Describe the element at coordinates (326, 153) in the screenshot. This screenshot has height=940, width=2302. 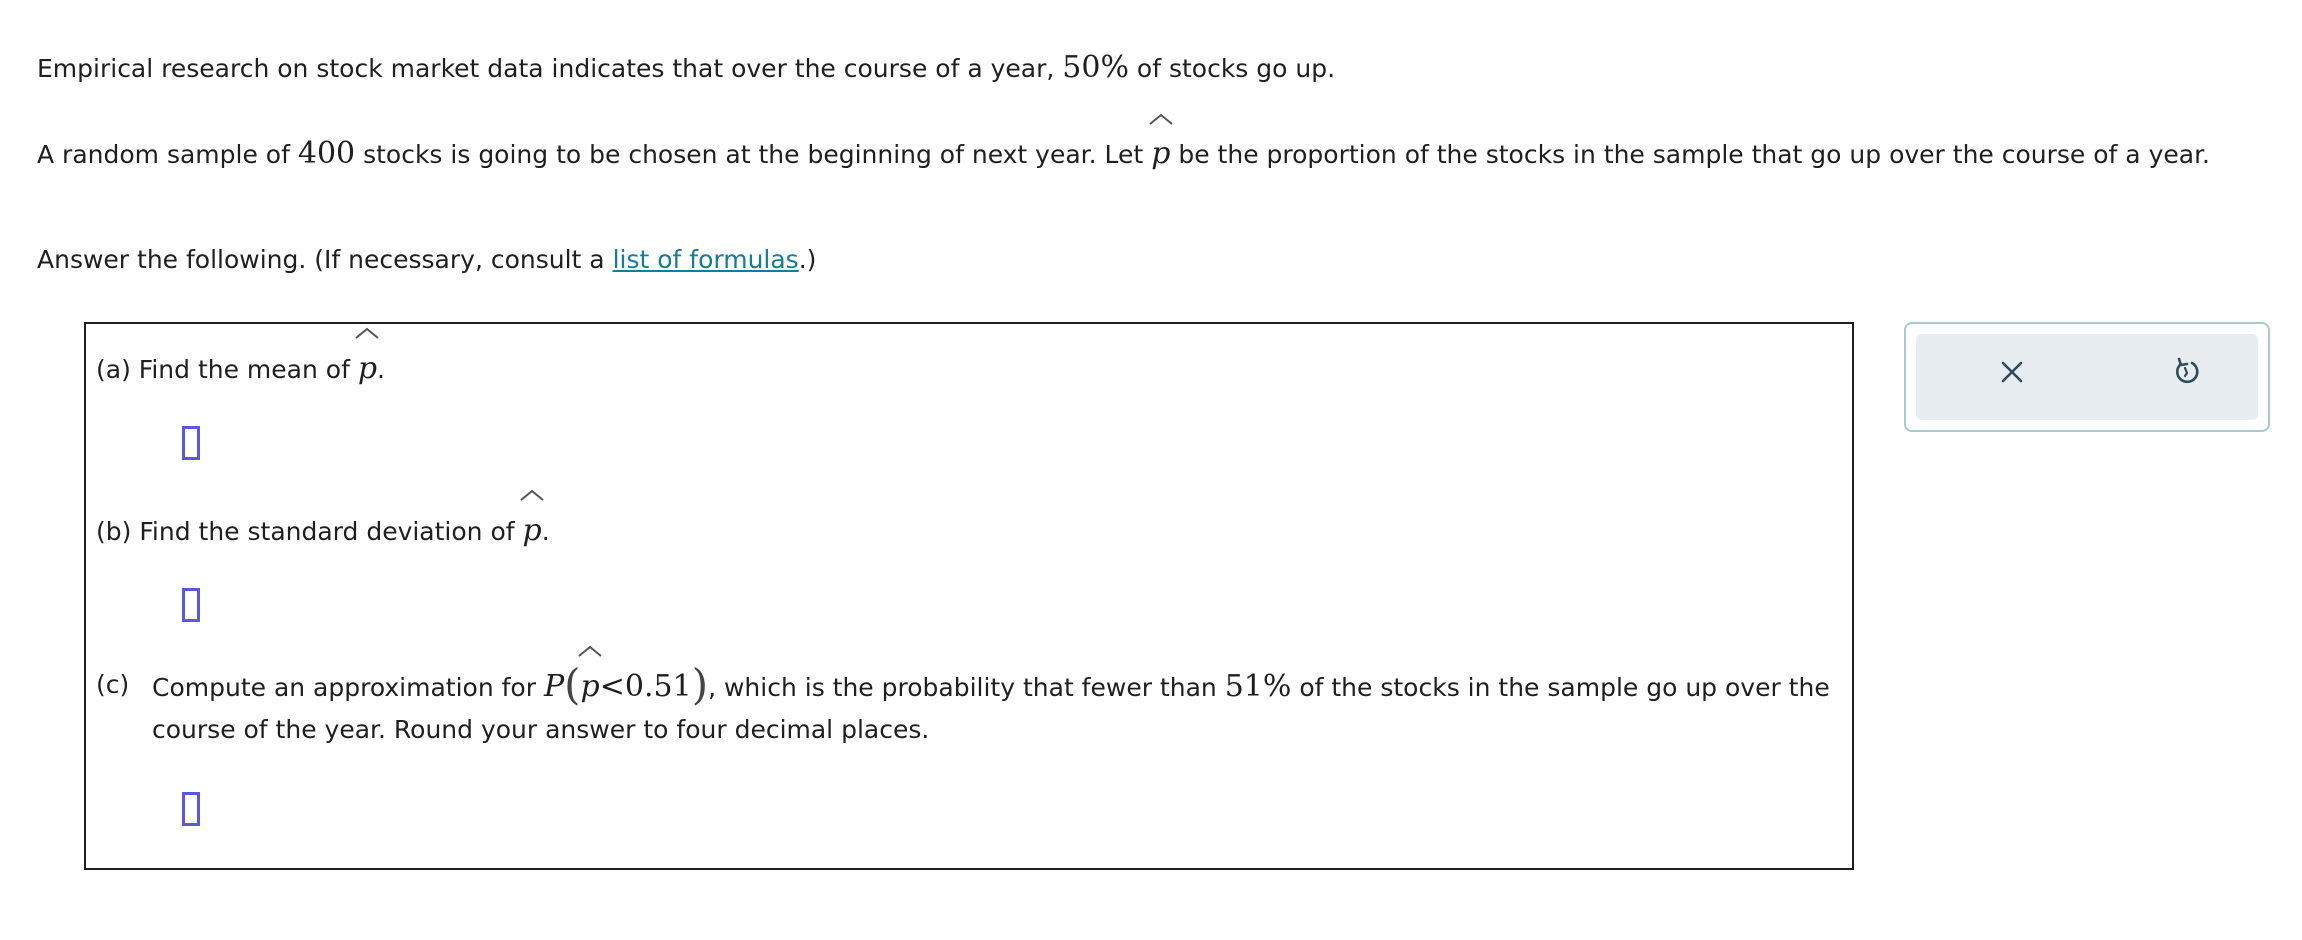
I see `sample-size-value: 400` at that location.